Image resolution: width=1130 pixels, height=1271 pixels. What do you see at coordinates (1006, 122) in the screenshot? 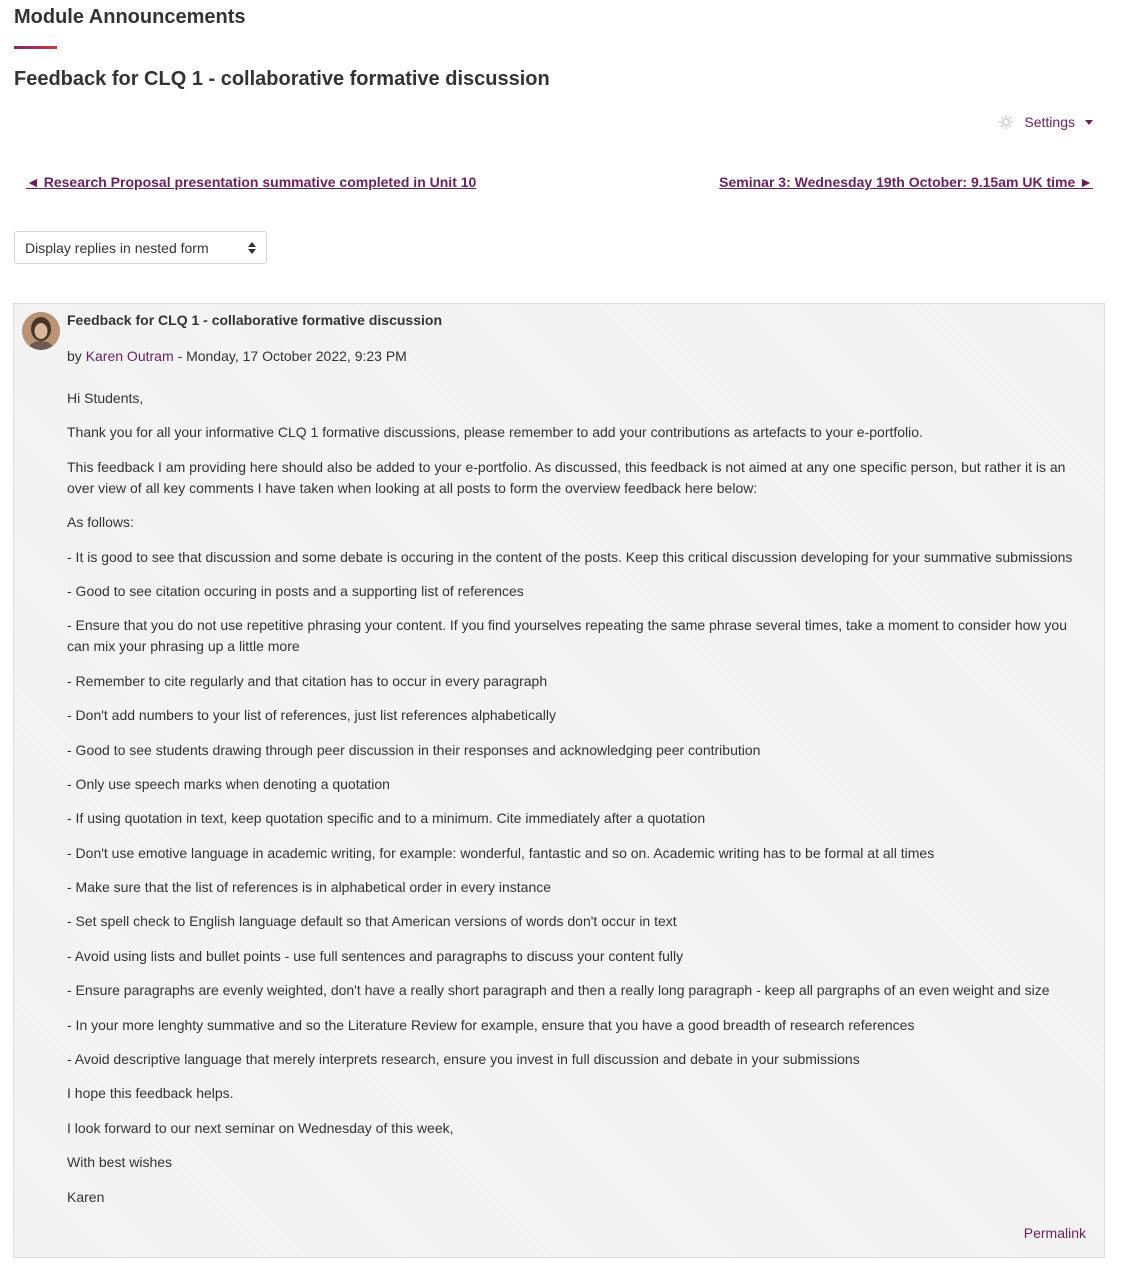
I see `gear-icon` at bounding box center [1006, 122].